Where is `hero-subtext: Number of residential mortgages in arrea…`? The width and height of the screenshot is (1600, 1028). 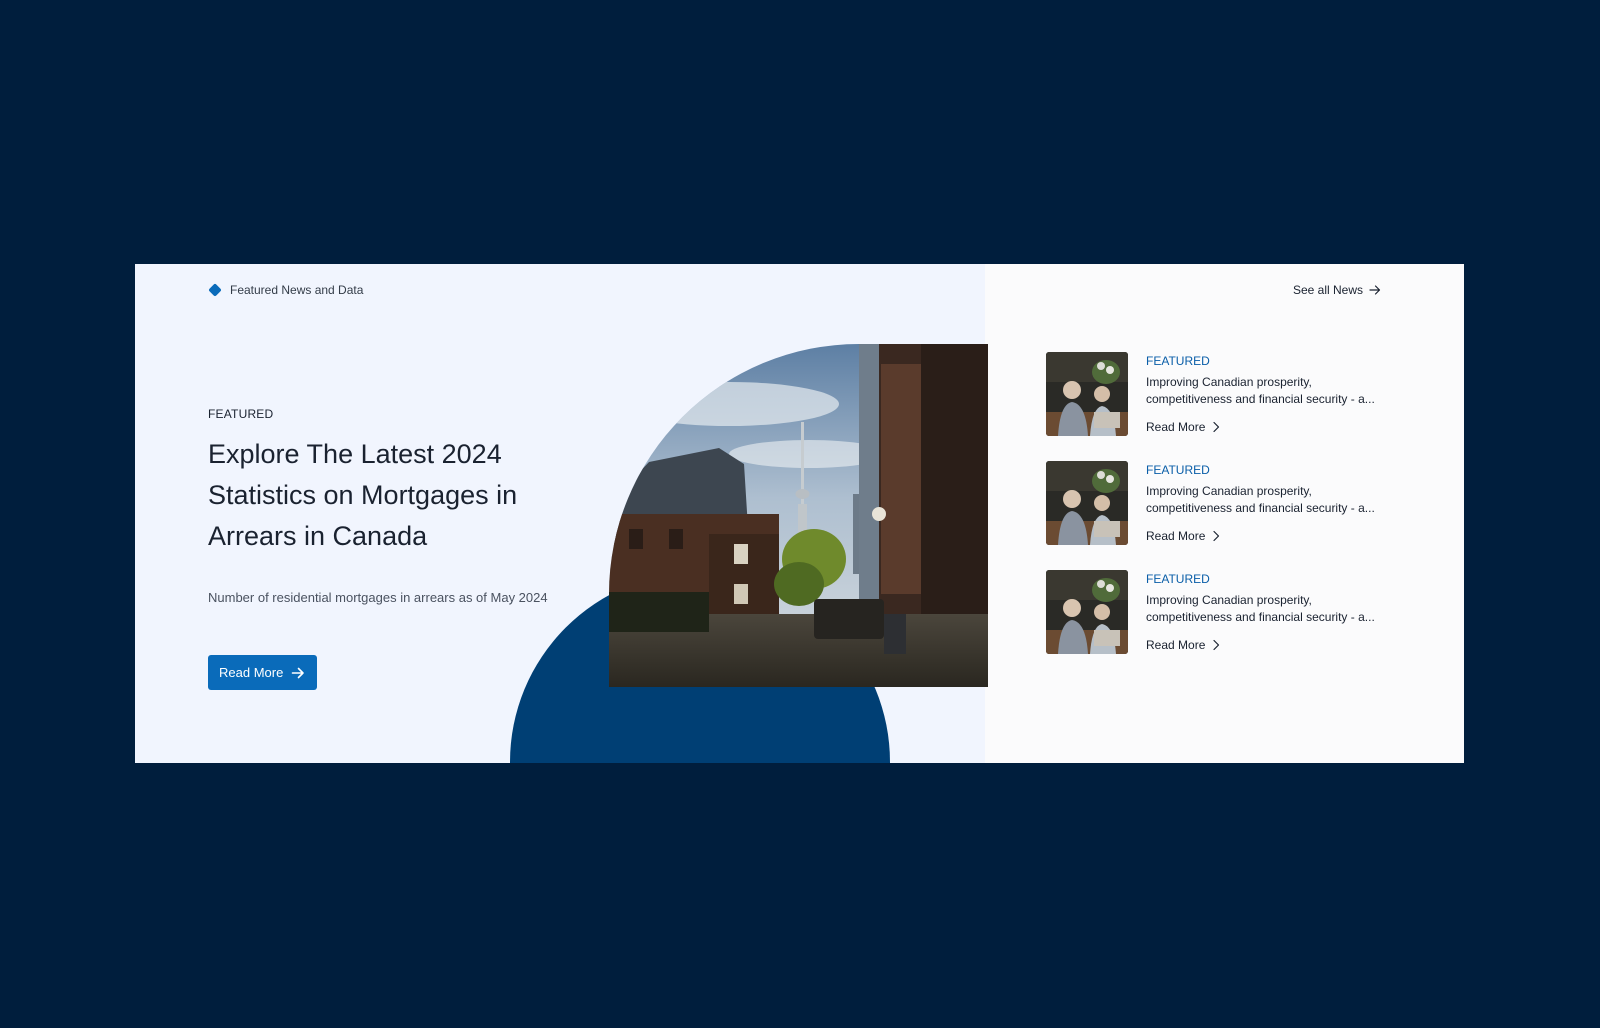
hero-subtext: Number of residential mortgages in arrea… is located at coordinates (378, 597).